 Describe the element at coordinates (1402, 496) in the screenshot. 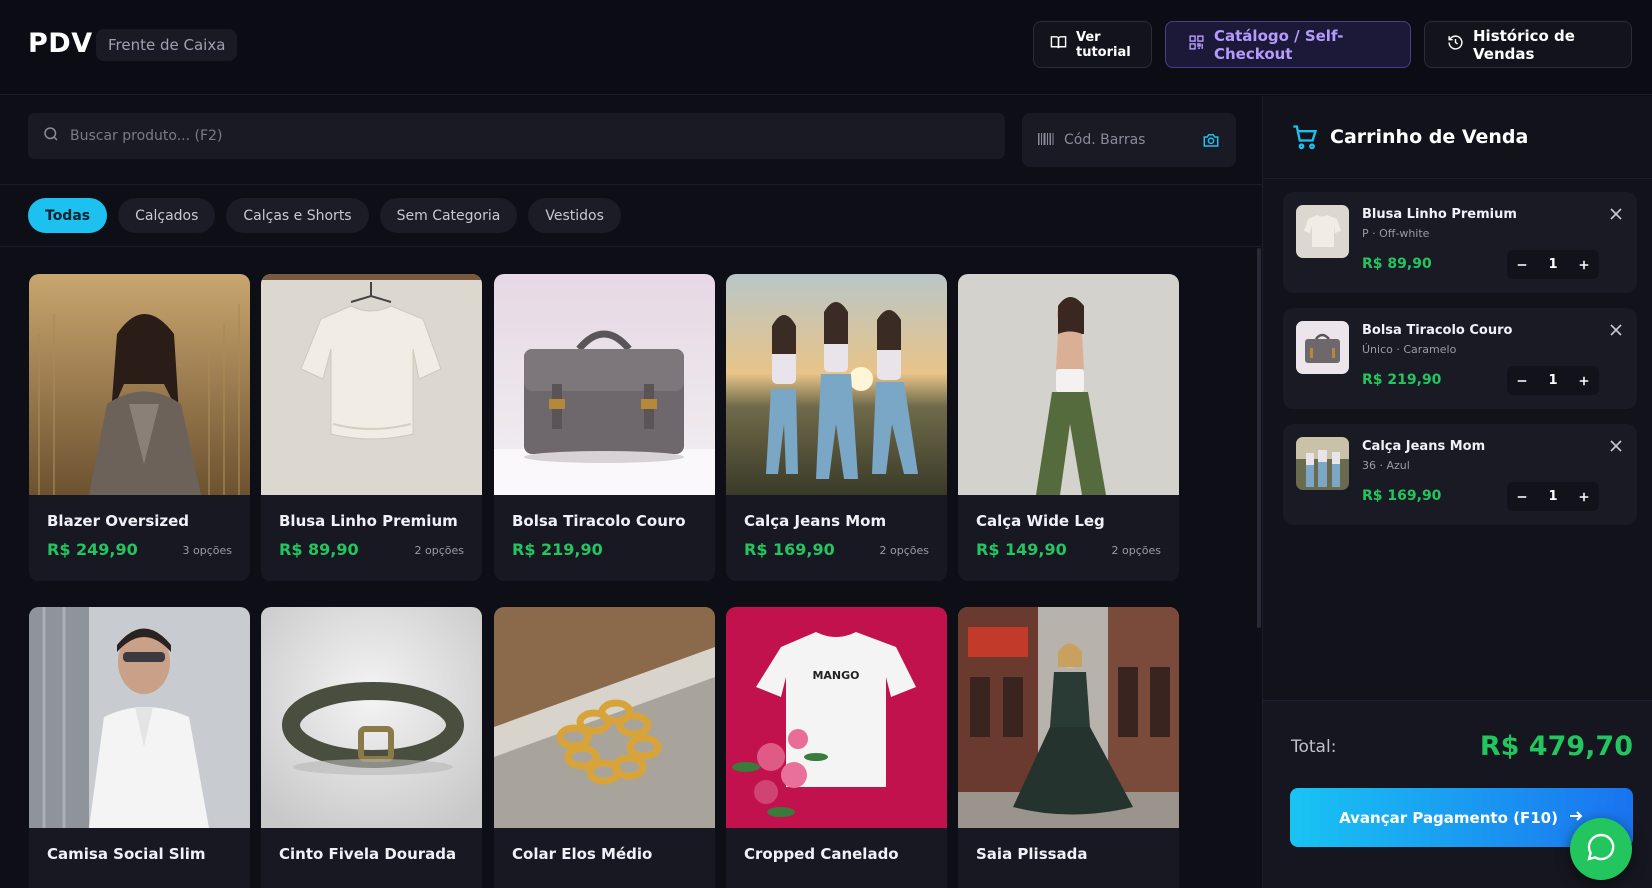

I see `cart-item-price: R$ 169,90` at that location.